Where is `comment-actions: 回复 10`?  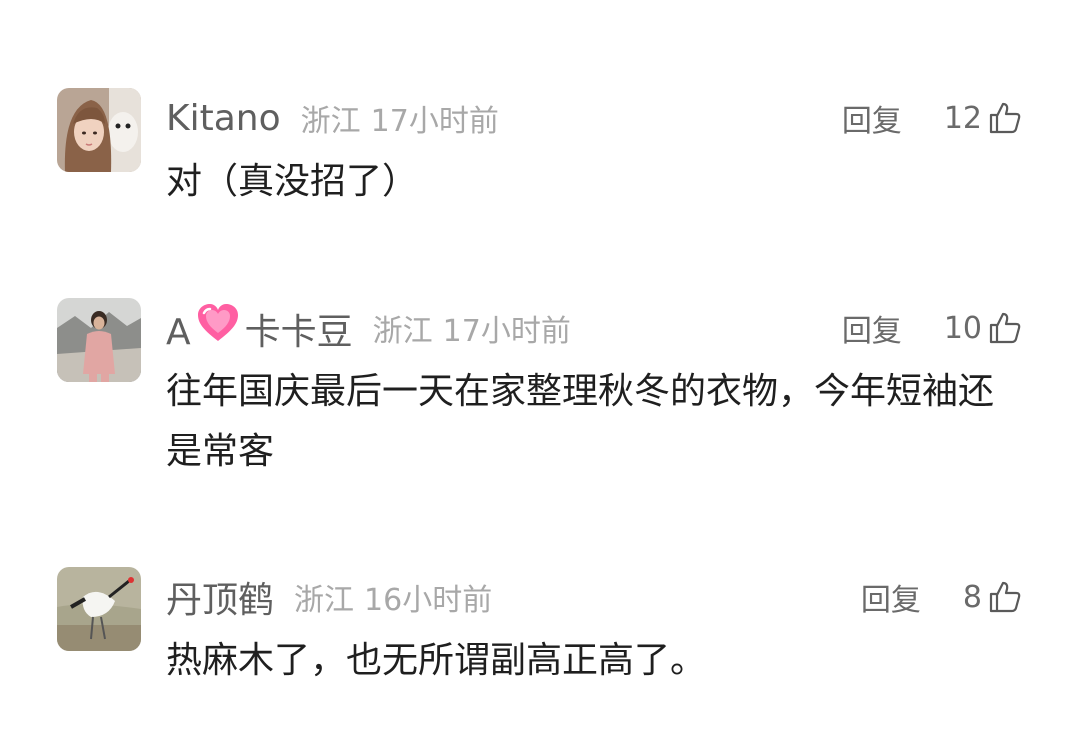
comment-actions: 回复 10 is located at coordinates (932, 328).